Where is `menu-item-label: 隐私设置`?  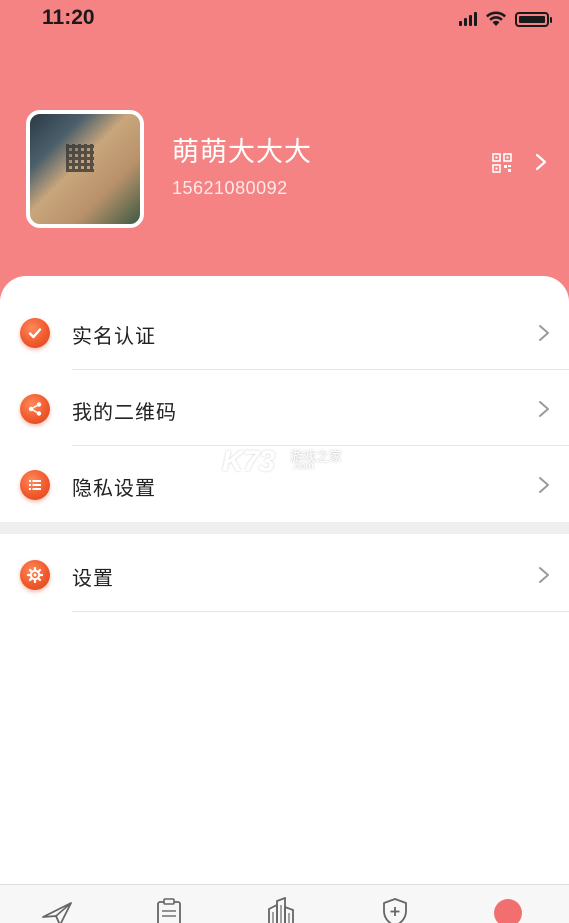 menu-item-label: 隐私设置 is located at coordinates (114, 488).